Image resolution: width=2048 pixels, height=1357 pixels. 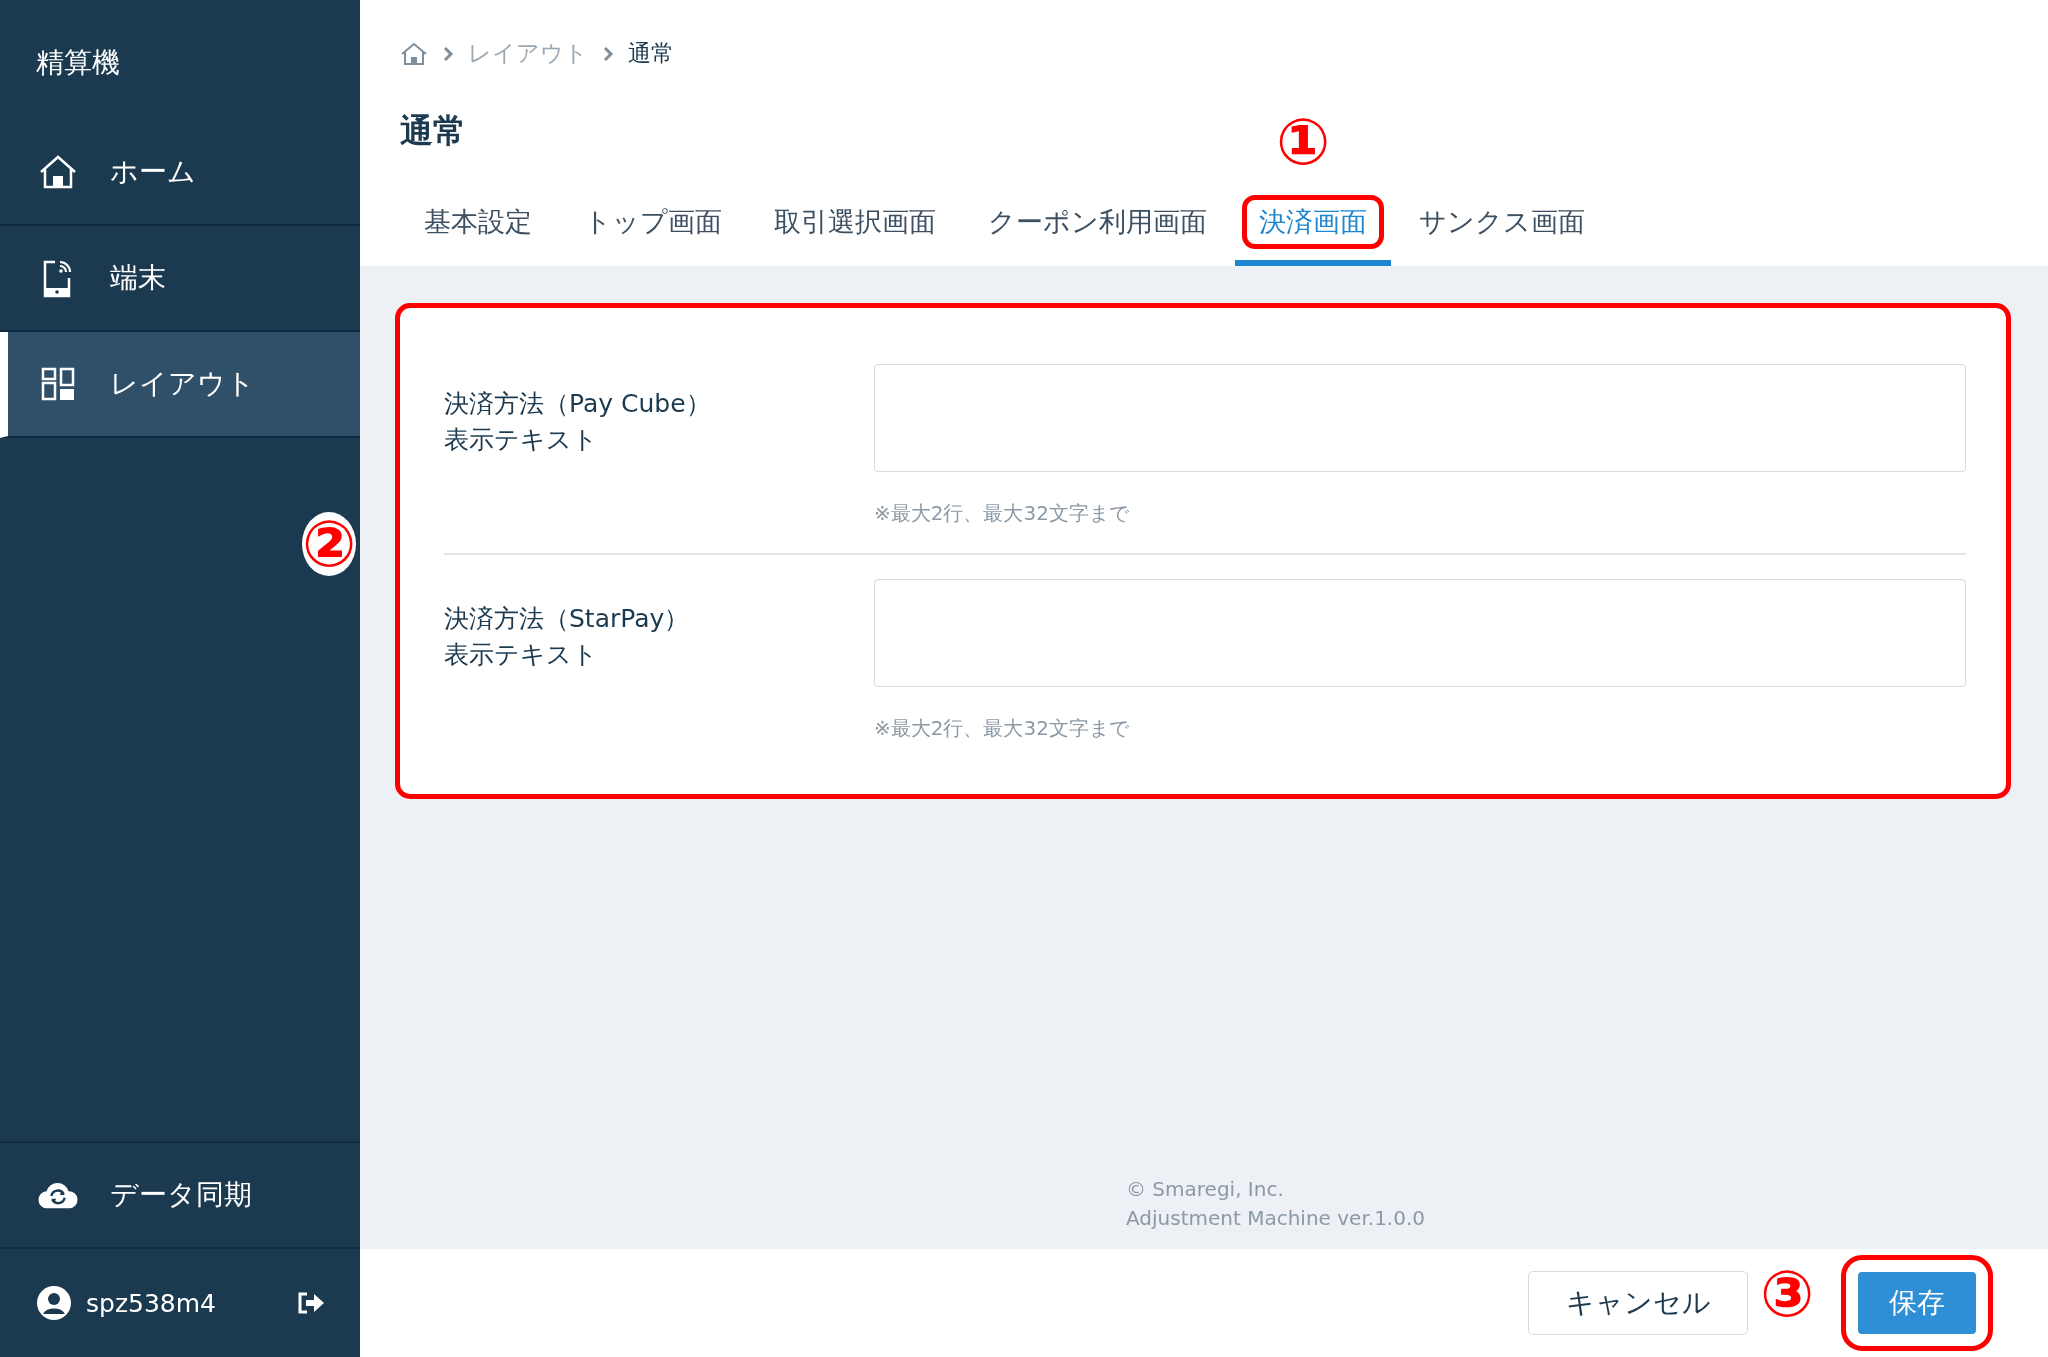 I want to click on avatar-icon, so click(x=54, y=1303).